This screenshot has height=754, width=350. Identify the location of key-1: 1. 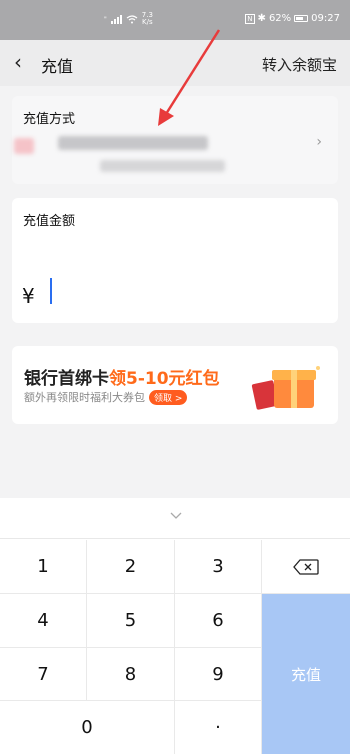
(43, 567).